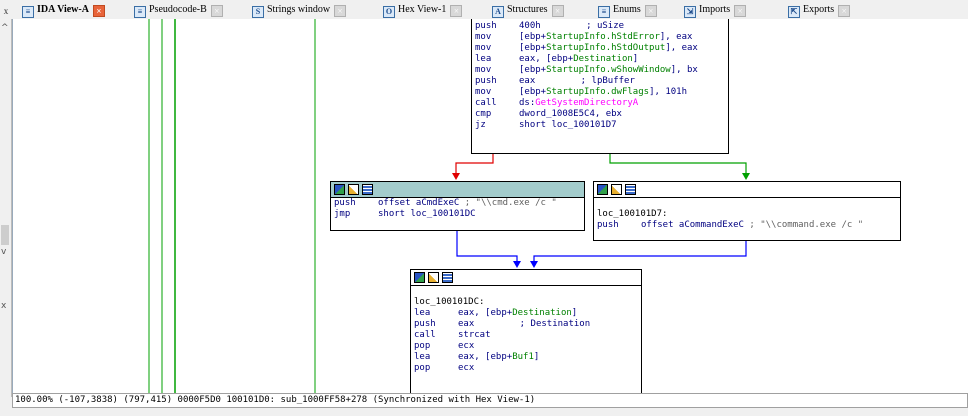  I want to click on tab-label: Strings window, so click(299, 9).